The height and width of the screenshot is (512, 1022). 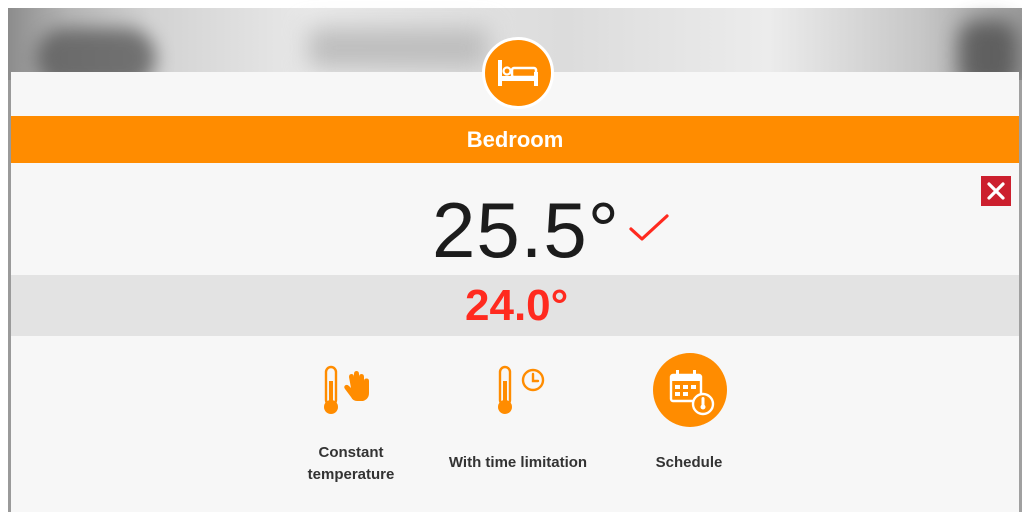 What do you see at coordinates (516, 306) in the screenshot?
I see `set-temperature: 24.0°` at bounding box center [516, 306].